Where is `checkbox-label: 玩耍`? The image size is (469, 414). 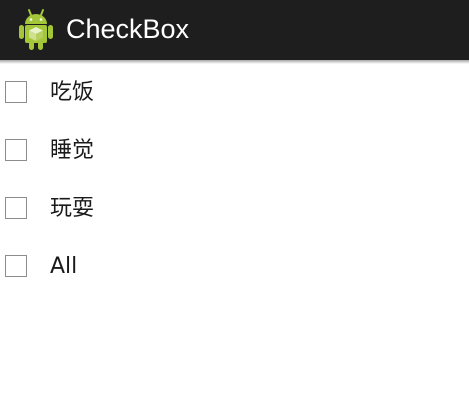 checkbox-label: 玩耍 is located at coordinates (72, 209).